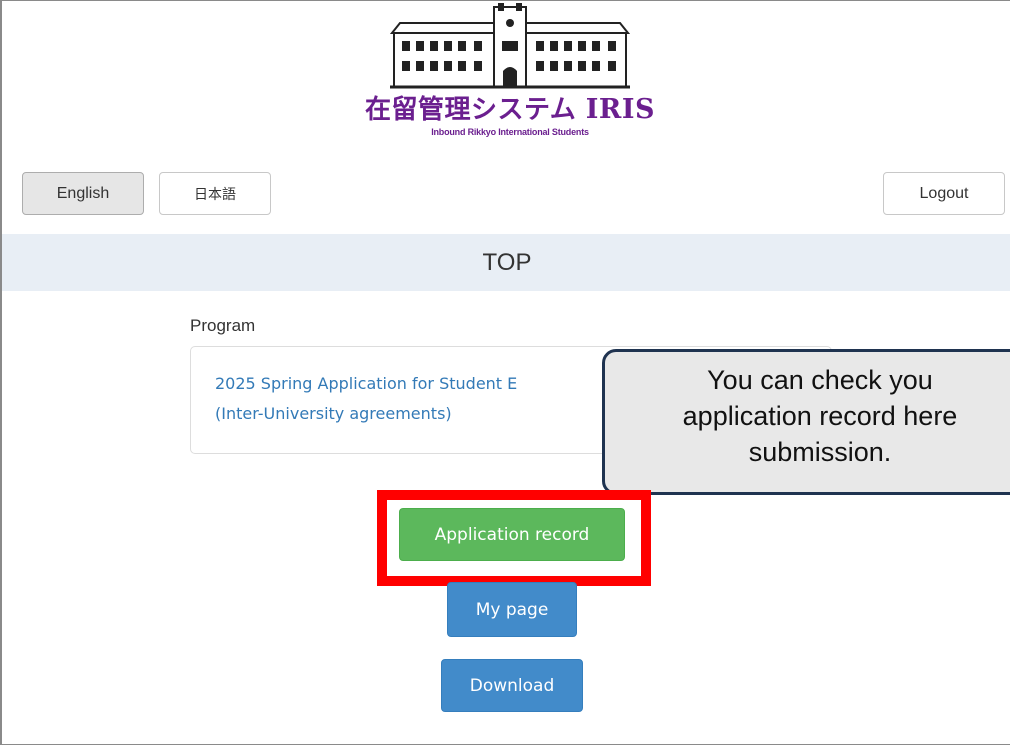 The height and width of the screenshot is (745, 1010). Describe the element at coordinates (620, 109) in the screenshot. I see `logo-title-latin: IRIS` at that location.